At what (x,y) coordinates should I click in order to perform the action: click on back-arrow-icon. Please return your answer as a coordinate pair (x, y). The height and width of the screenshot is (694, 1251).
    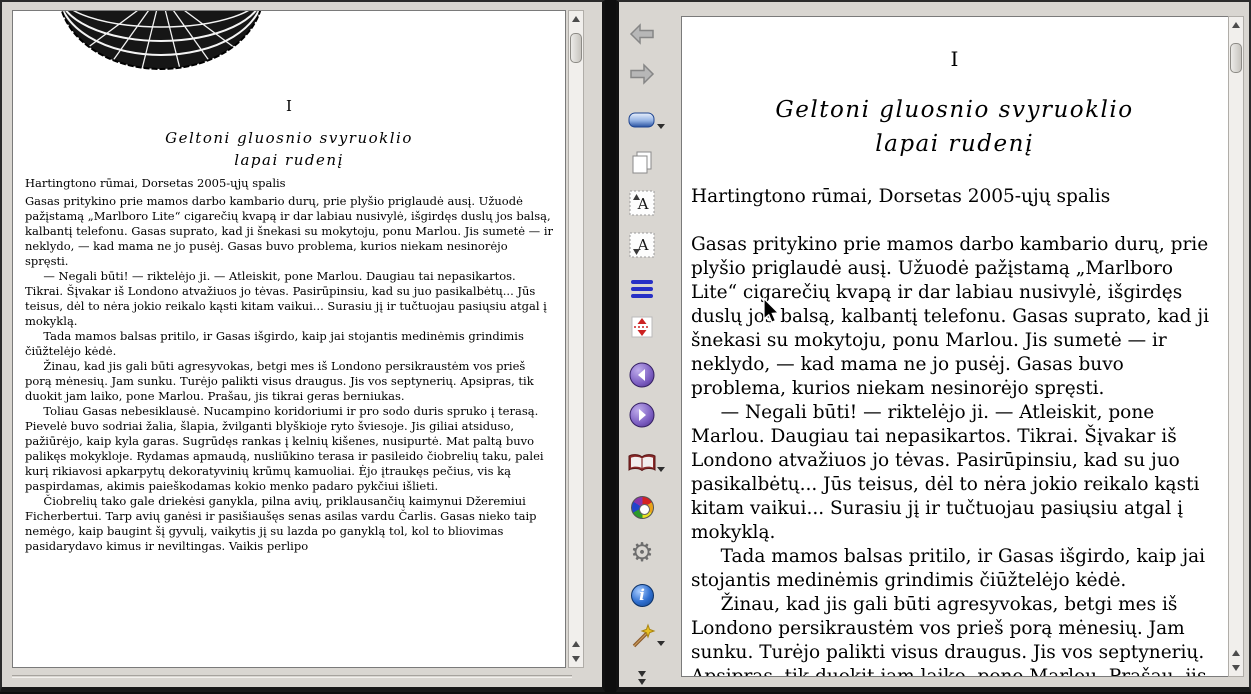
    Looking at the image, I should click on (641, 34).